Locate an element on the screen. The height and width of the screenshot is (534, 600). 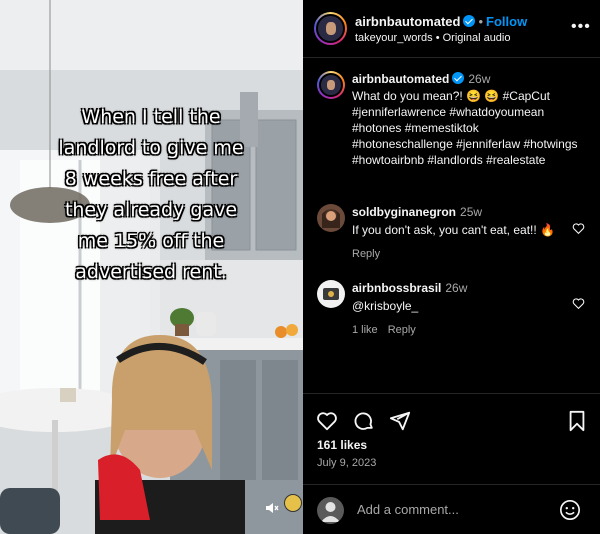
bookmark-icon is located at coordinates (577, 421).